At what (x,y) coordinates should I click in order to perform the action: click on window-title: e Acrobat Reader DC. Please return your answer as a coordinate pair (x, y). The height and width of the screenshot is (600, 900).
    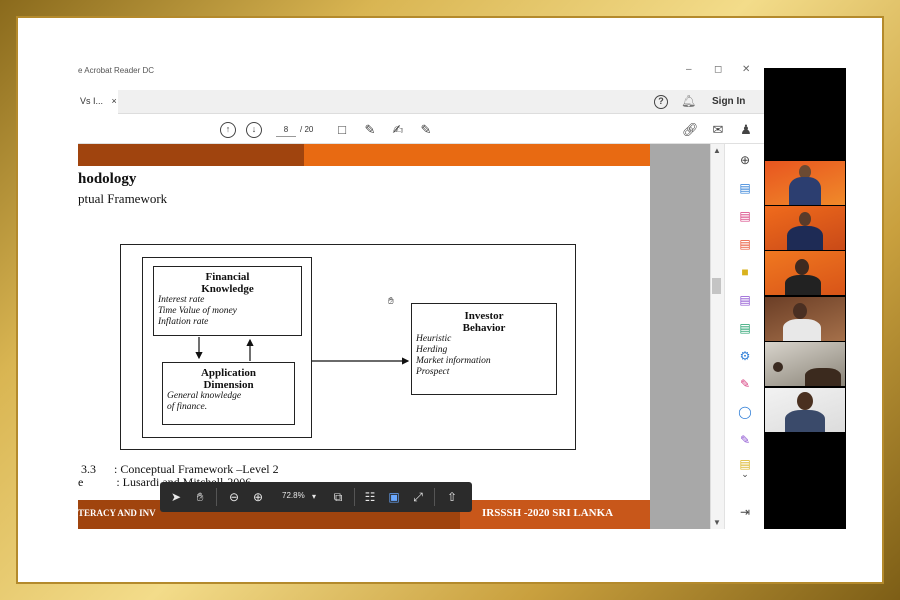
    Looking at the image, I should click on (116, 70).